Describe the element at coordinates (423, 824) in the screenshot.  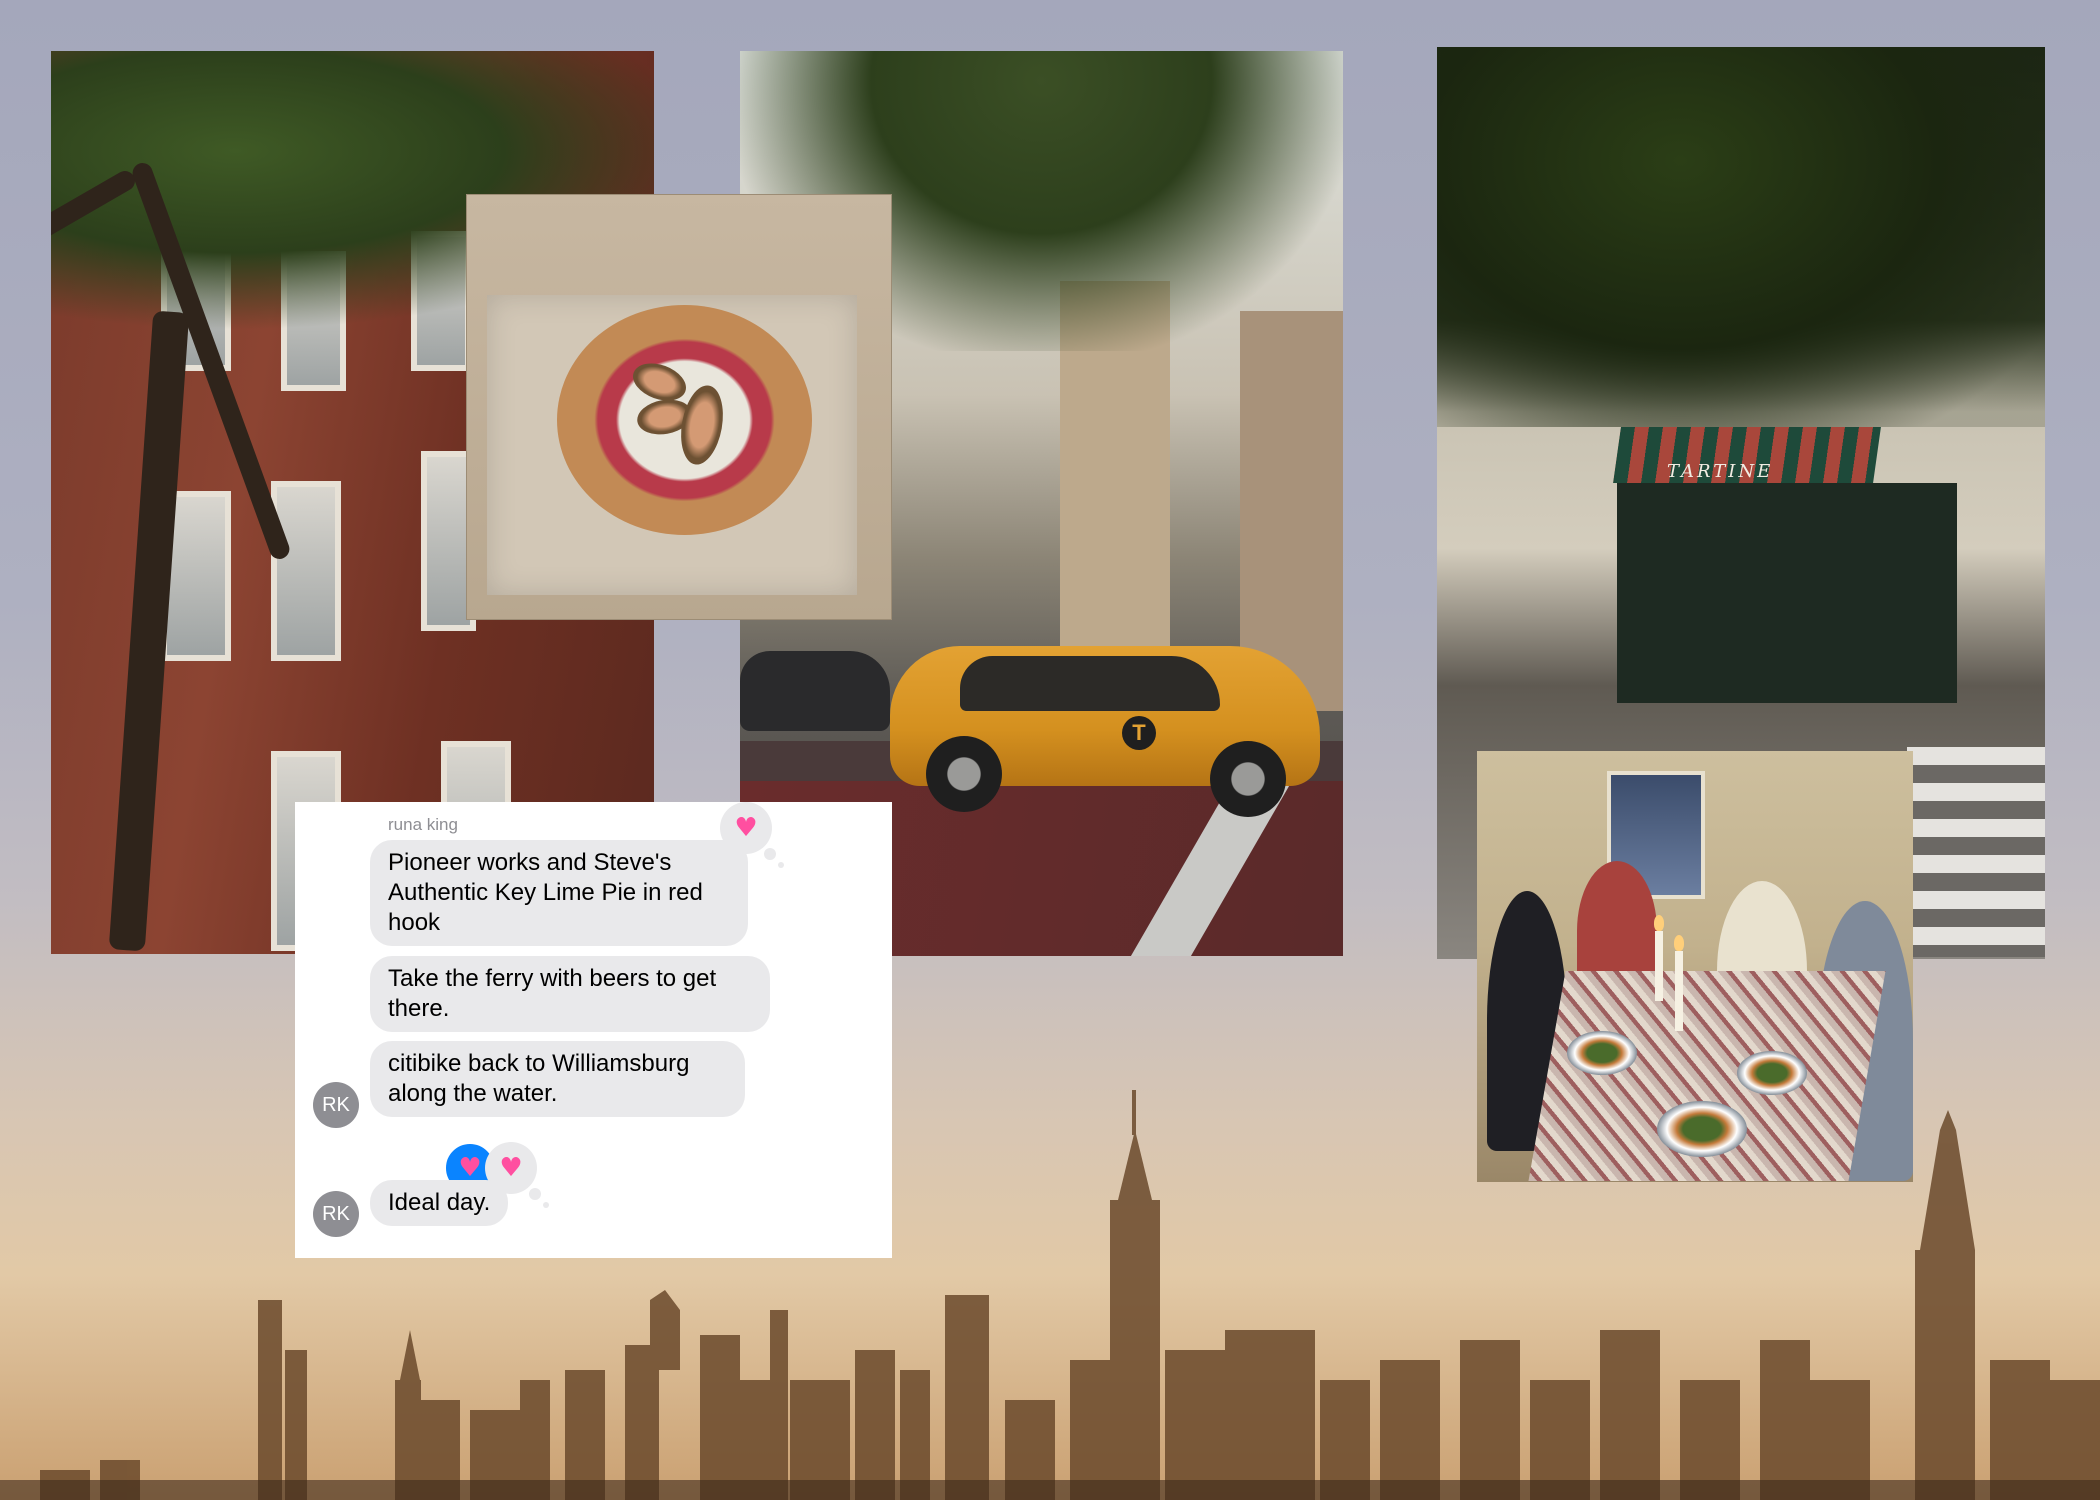
I see `sender-name: runa king` at that location.